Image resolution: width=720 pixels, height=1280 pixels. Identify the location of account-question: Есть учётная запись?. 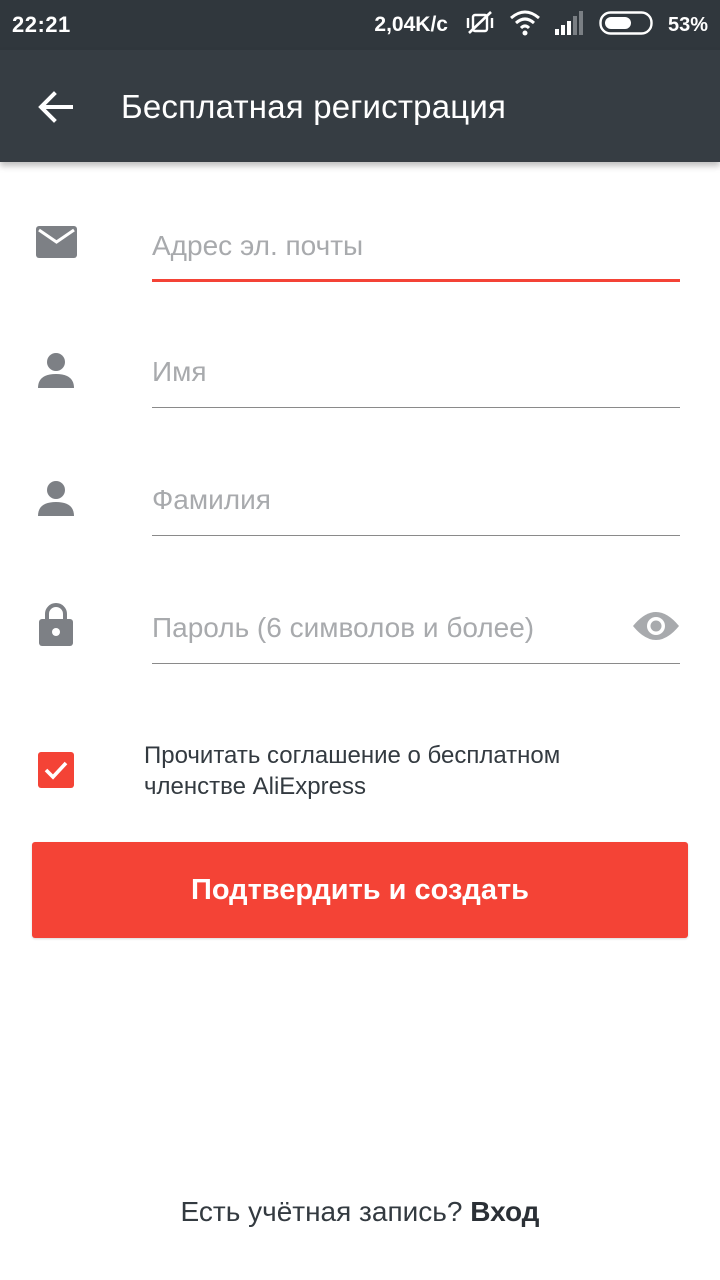
(325, 1211).